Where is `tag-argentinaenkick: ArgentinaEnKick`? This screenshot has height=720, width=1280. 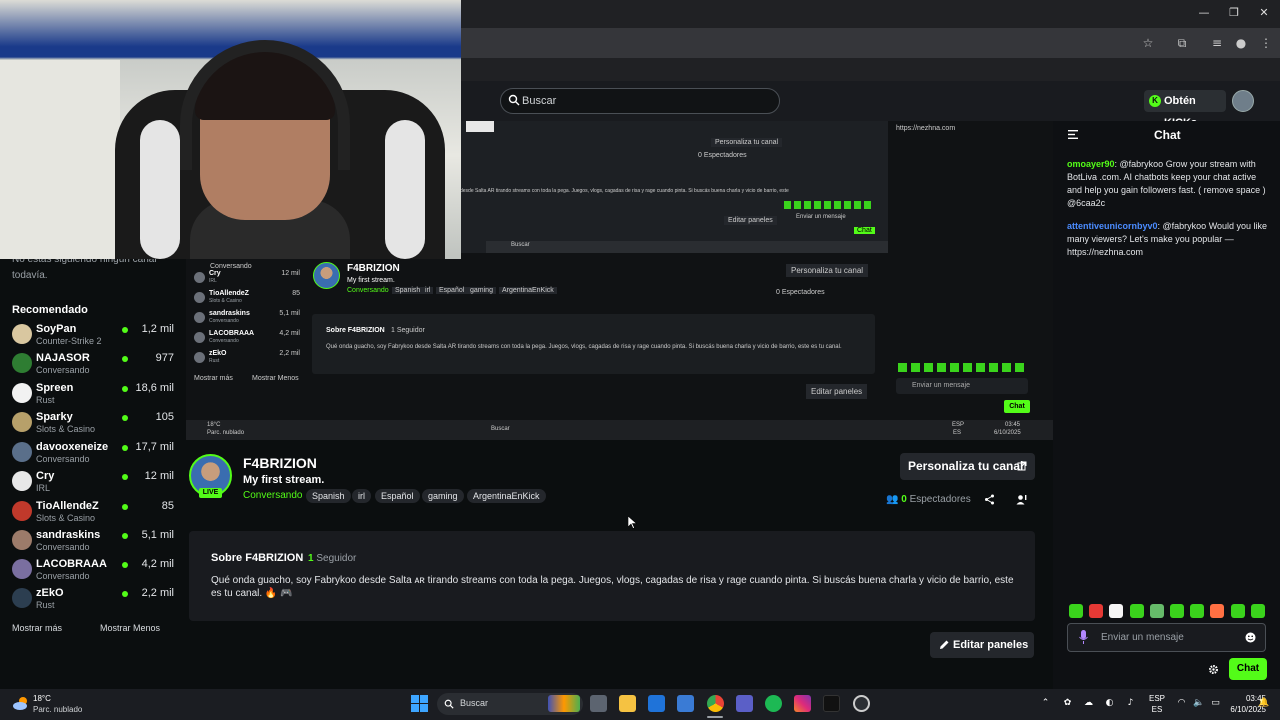 tag-argentinaenkick: ArgentinaEnKick is located at coordinates (506, 496).